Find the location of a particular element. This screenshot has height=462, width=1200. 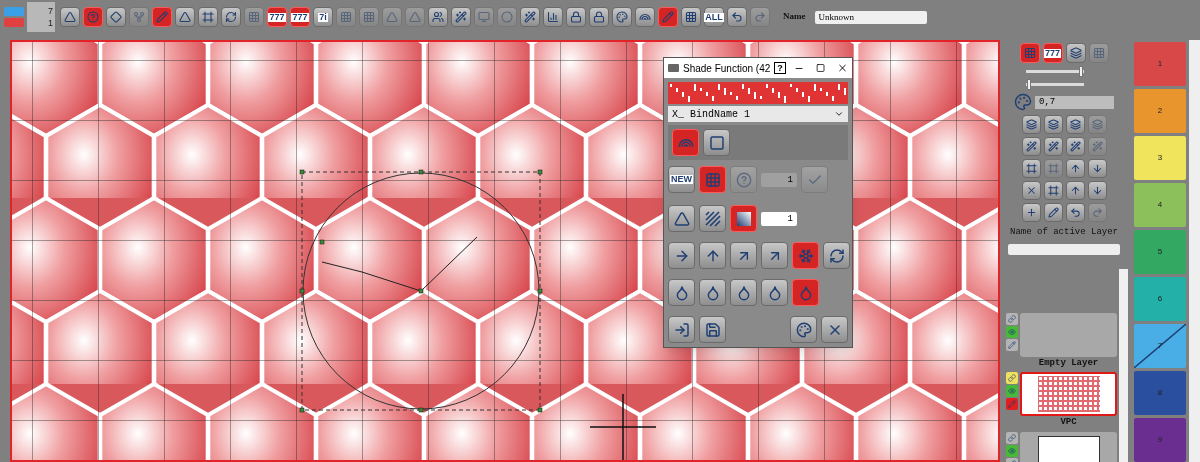

arrow-up-icon is located at coordinates (1075, 168).